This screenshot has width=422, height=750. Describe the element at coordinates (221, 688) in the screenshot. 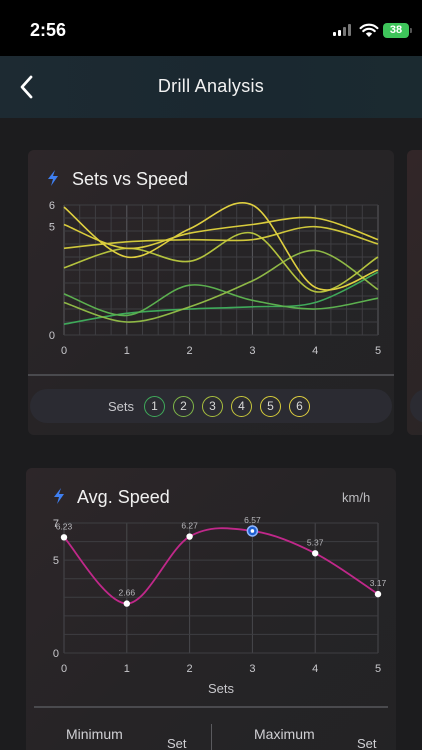

I see `x-axis-title: Sets` at that location.